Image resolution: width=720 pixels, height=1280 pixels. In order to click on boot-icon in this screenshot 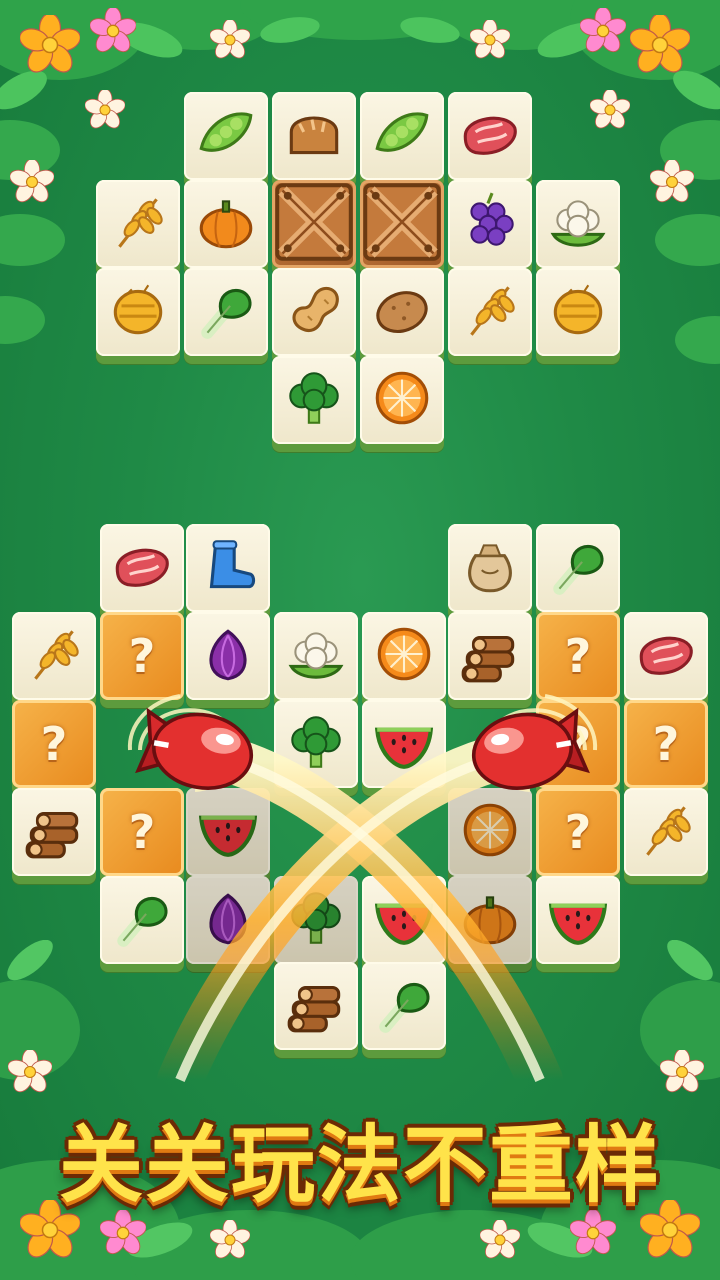, I will do `click(228, 568)`.